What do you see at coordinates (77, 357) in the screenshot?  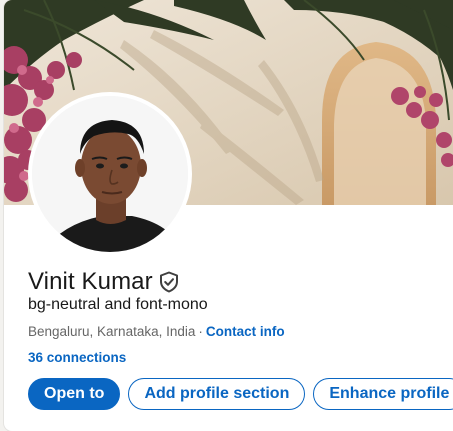 I see `connections-link: 36 connections` at bounding box center [77, 357].